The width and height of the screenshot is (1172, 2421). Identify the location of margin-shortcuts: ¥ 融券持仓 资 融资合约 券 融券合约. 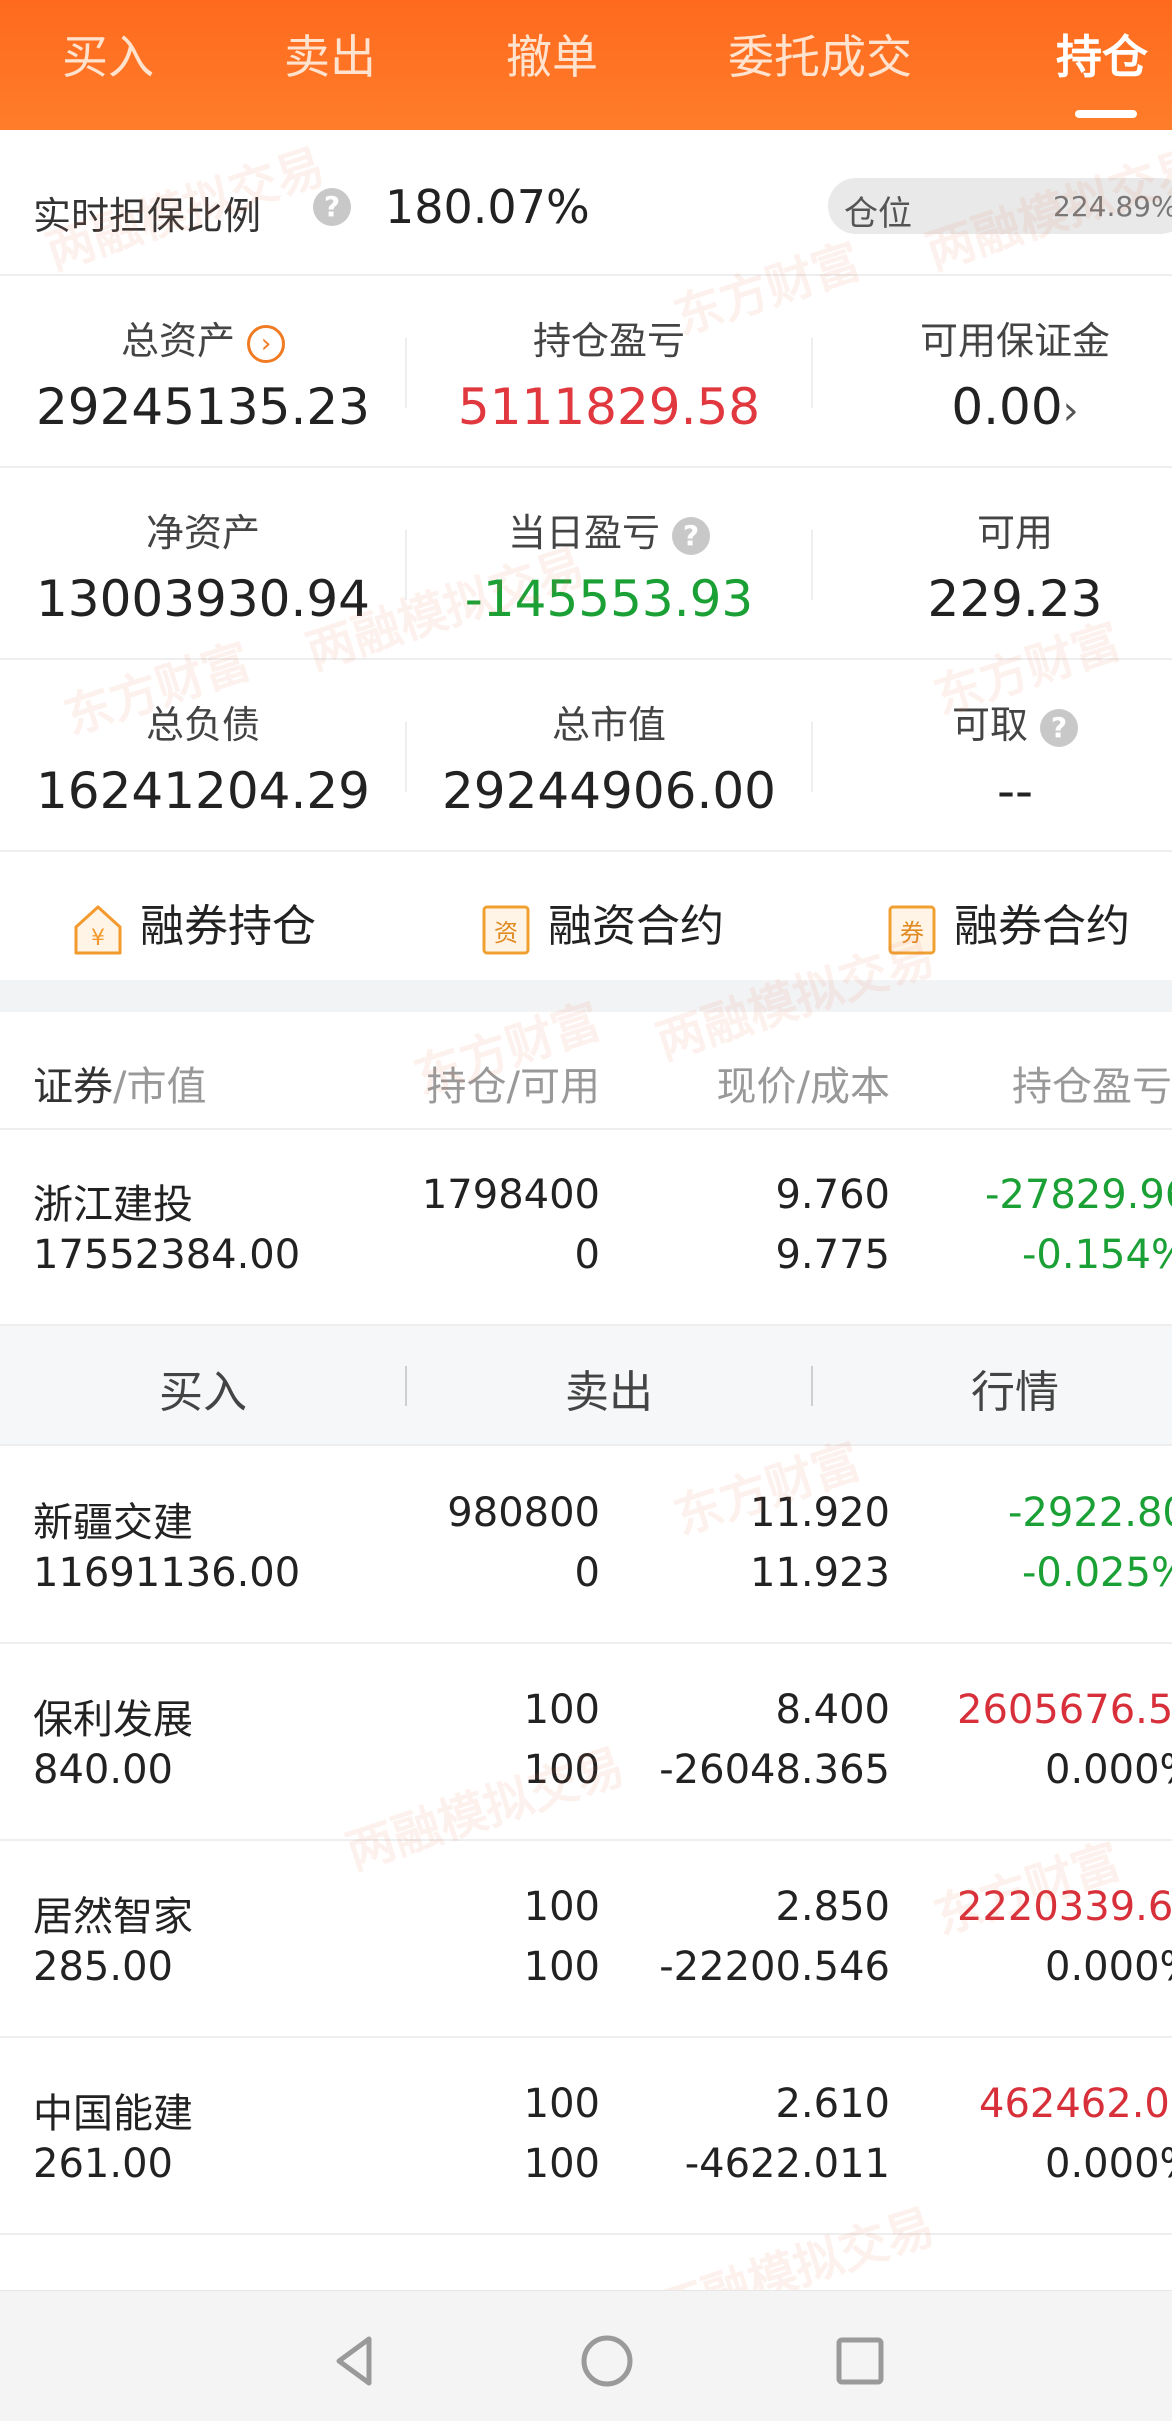
(586, 915).